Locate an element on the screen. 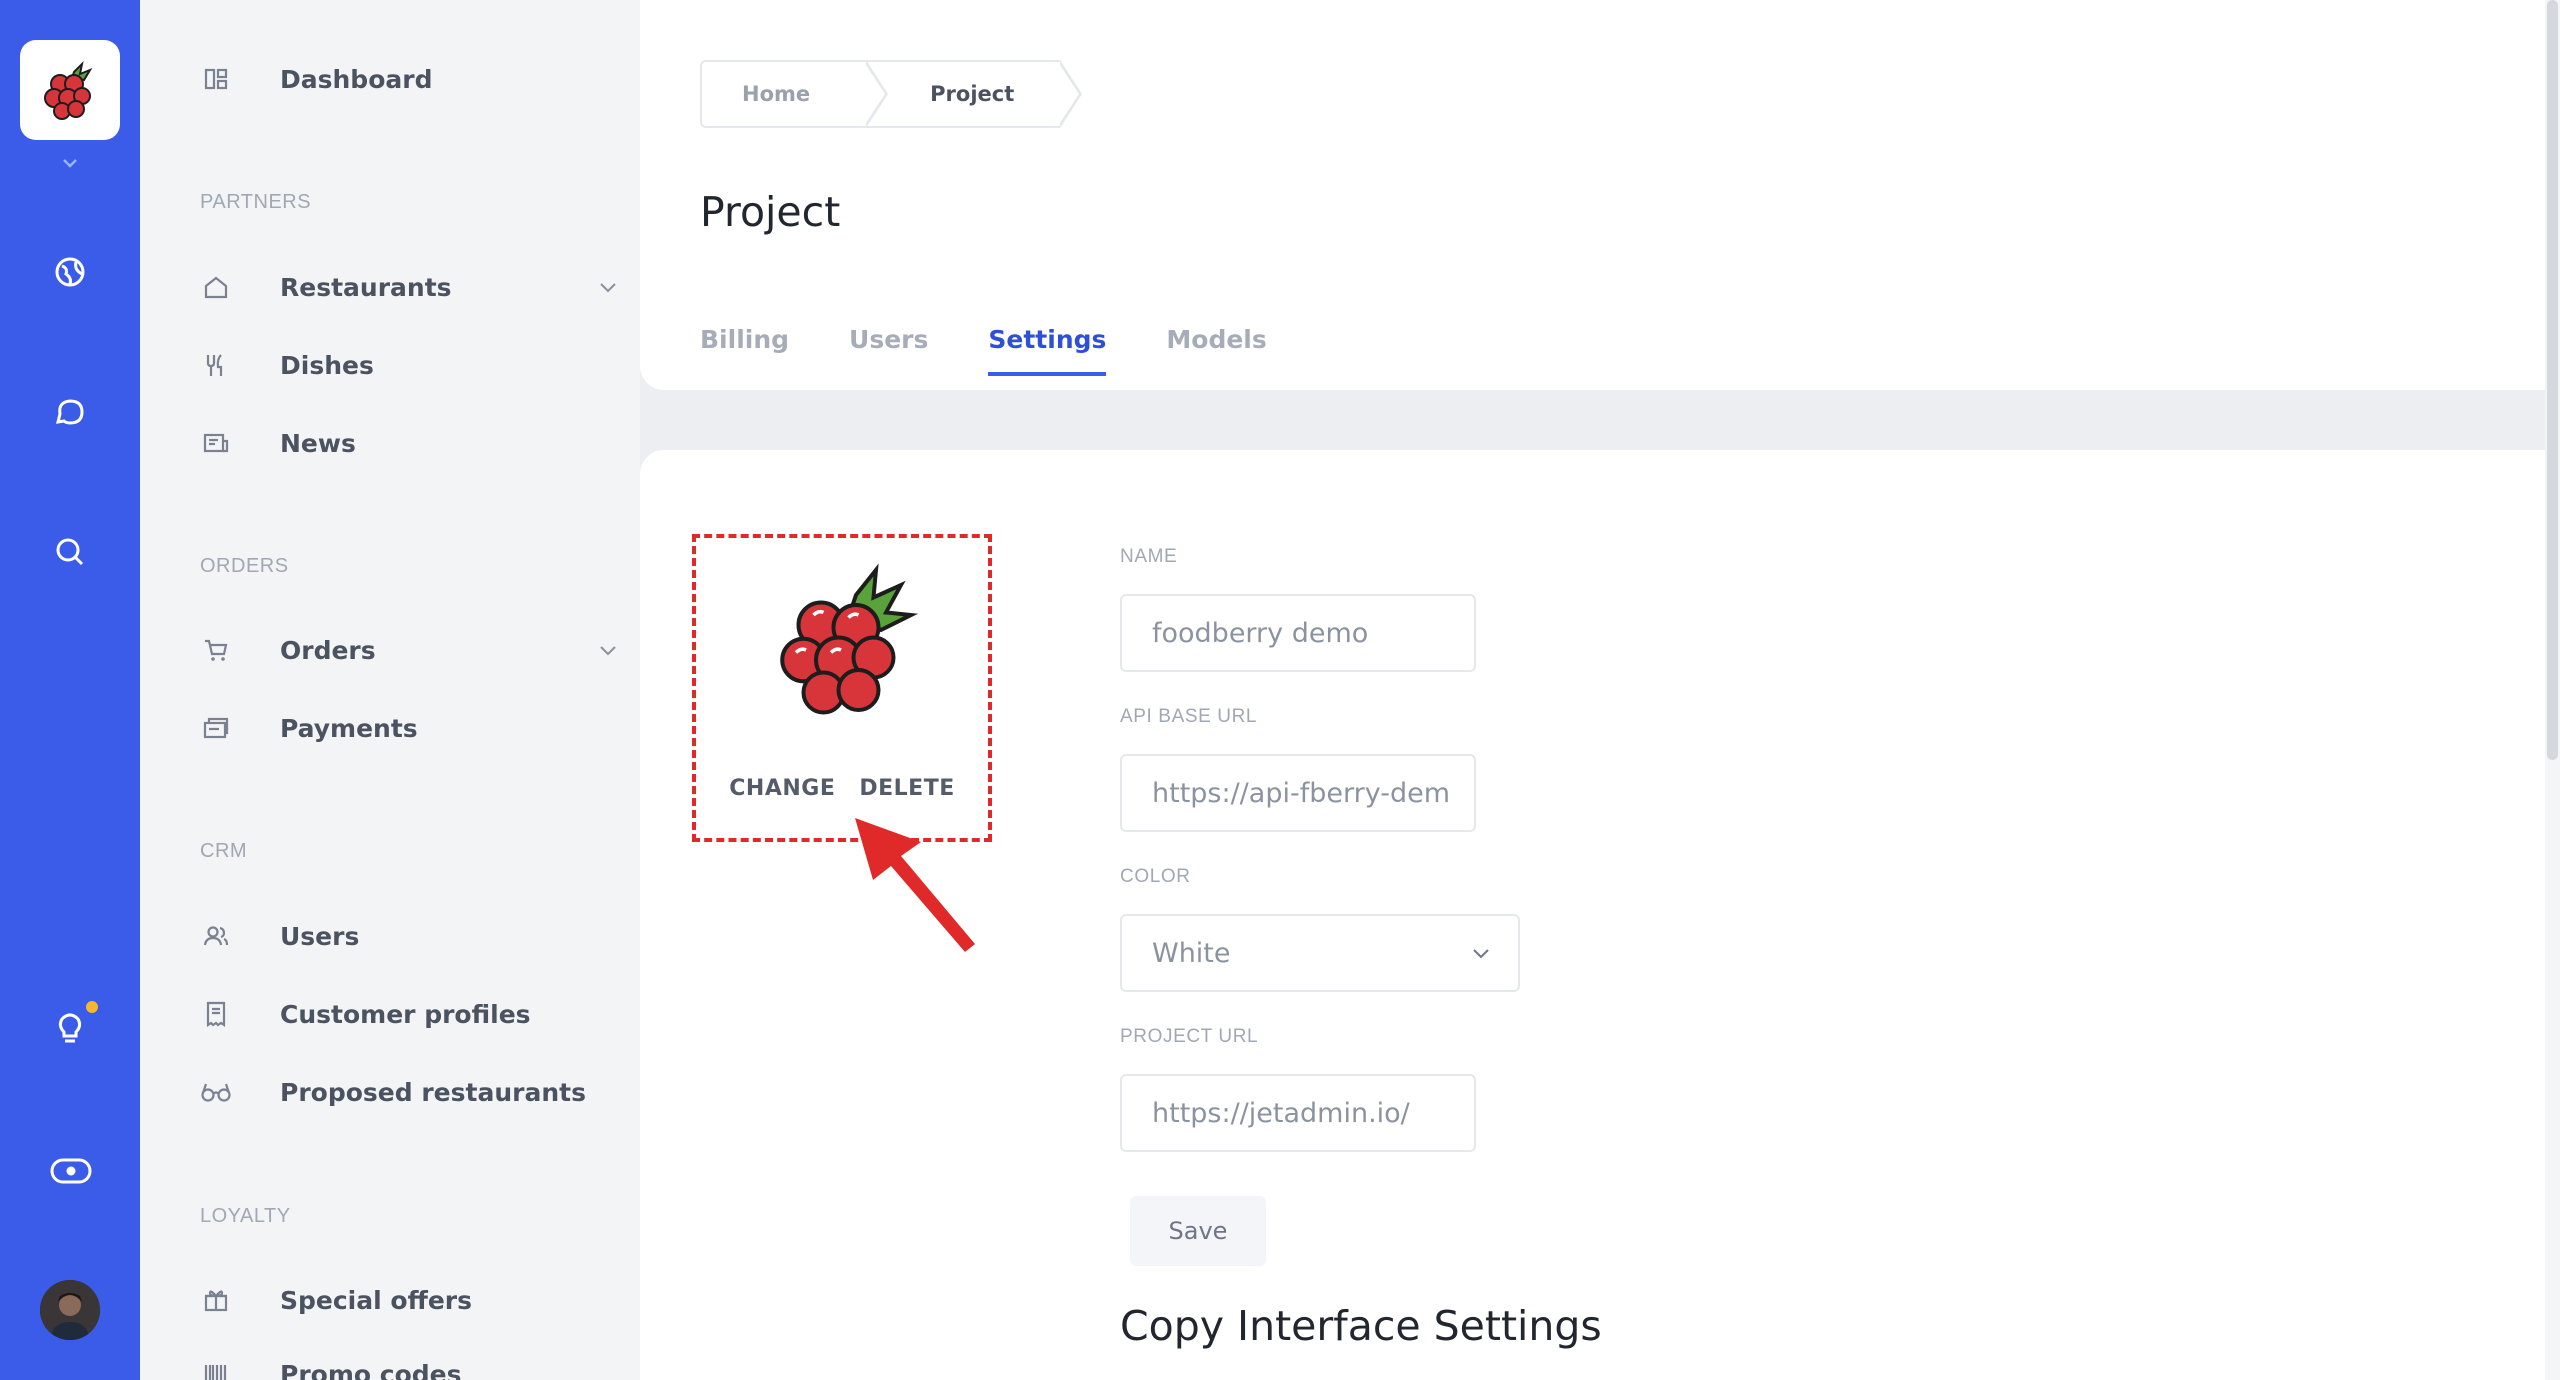 The image size is (2560, 1380). sidebar-item-proposed-restaurants: Proposed restaurants is located at coordinates (410, 1092).